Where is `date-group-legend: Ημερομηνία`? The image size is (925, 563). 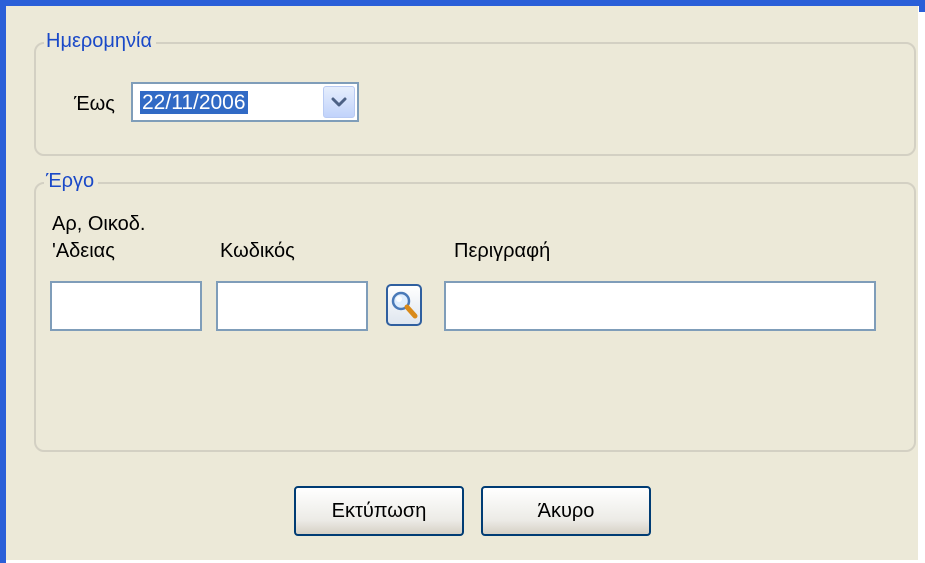 date-group-legend: Ημερομηνία is located at coordinates (100, 41).